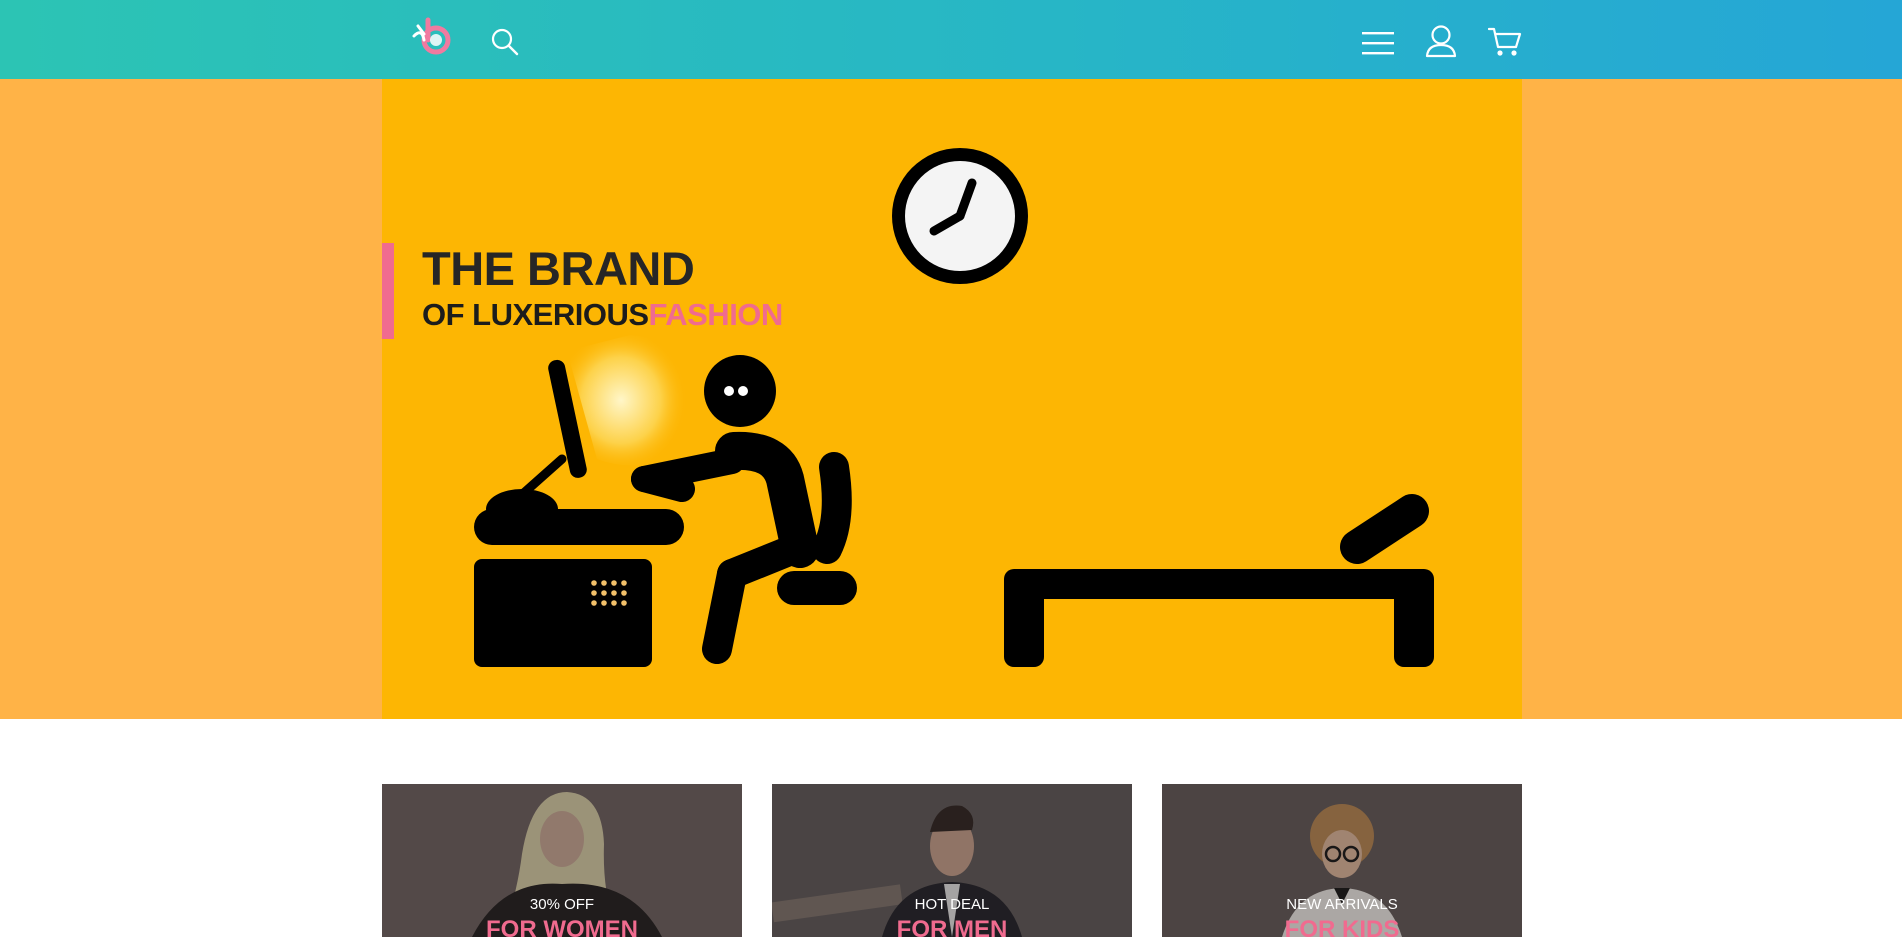 The width and height of the screenshot is (1902, 937). I want to click on brand-logo, so click(434, 38).